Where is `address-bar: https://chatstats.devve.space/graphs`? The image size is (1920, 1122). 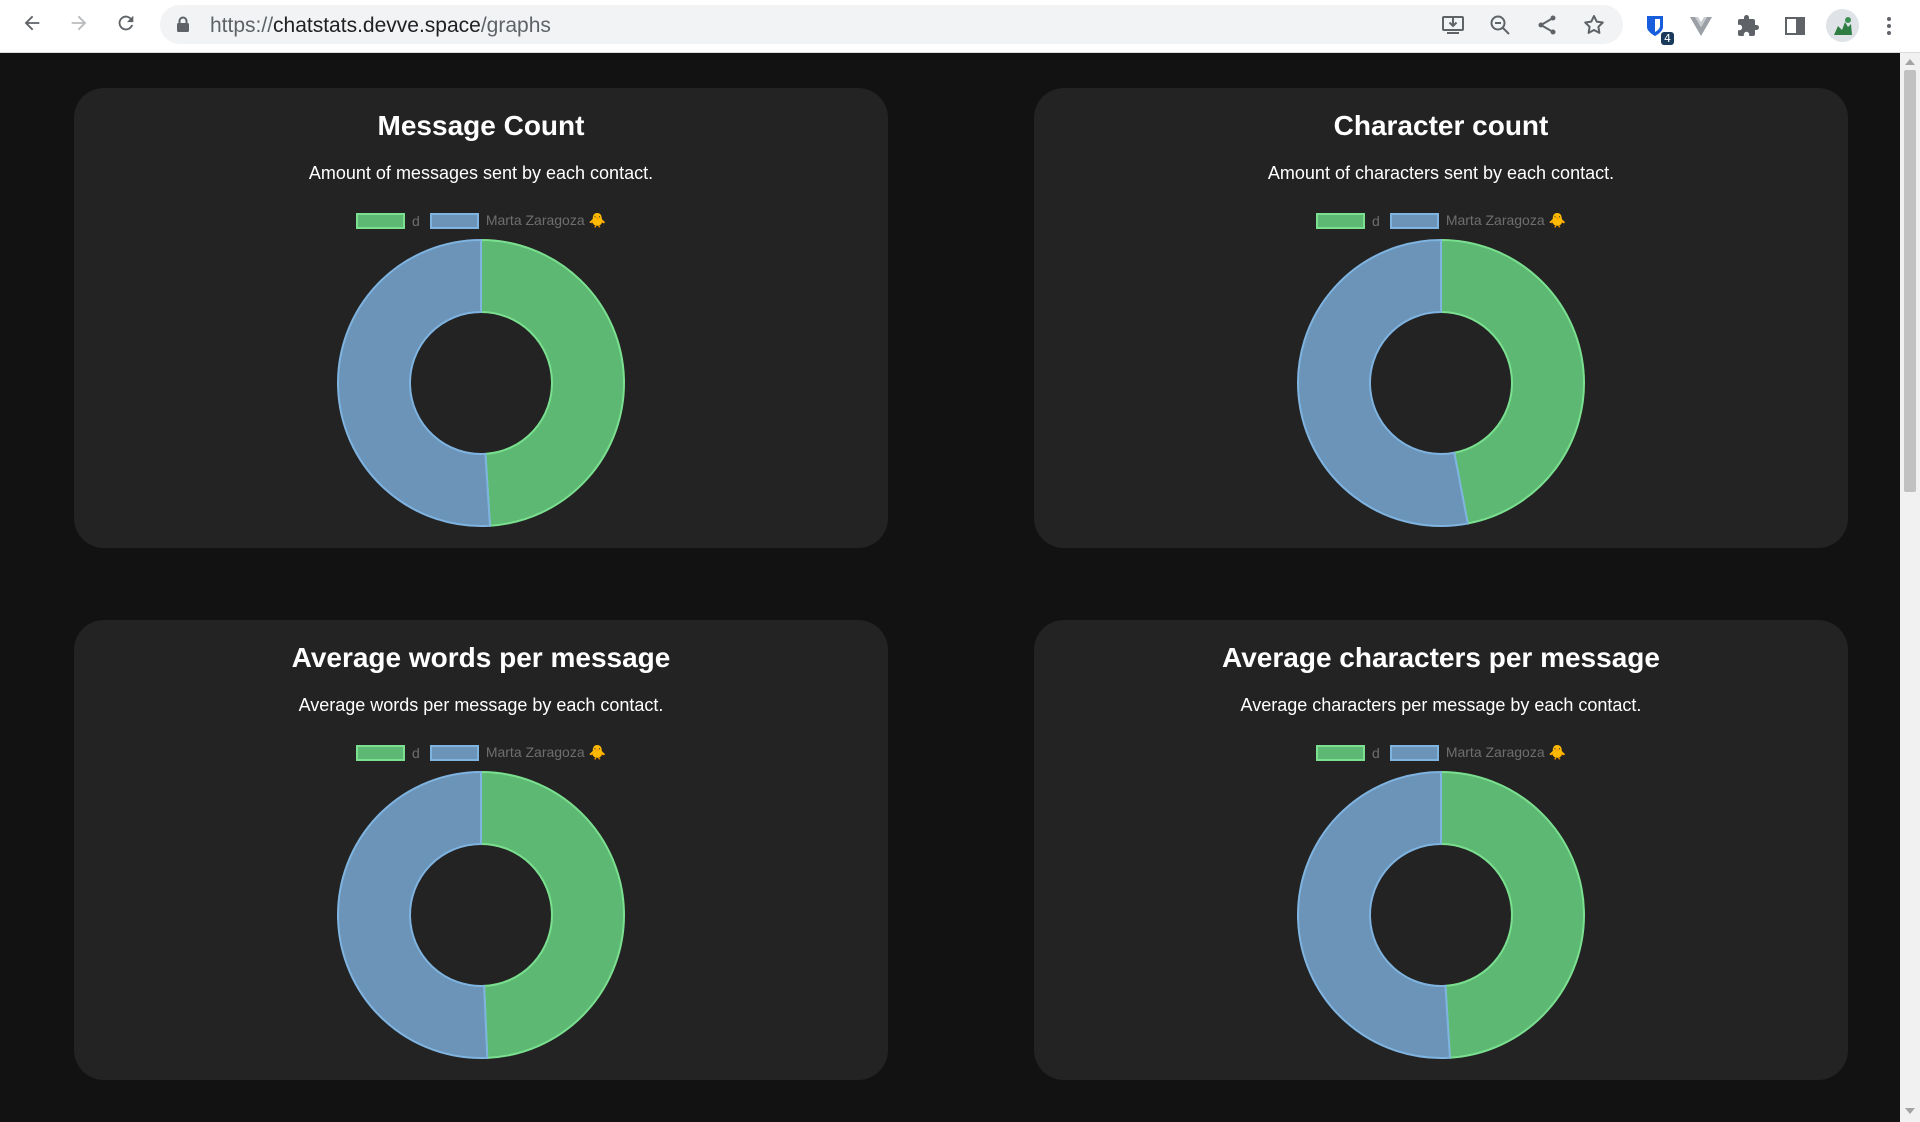
address-bar: https://chatstats.devve.space/graphs is located at coordinates (891, 24).